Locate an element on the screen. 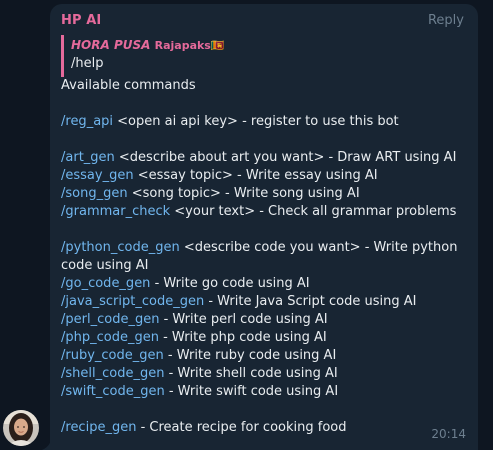 This screenshot has height=450, width=493. command-desc: <essay topic> - Write essay using AI is located at coordinates (255, 175).